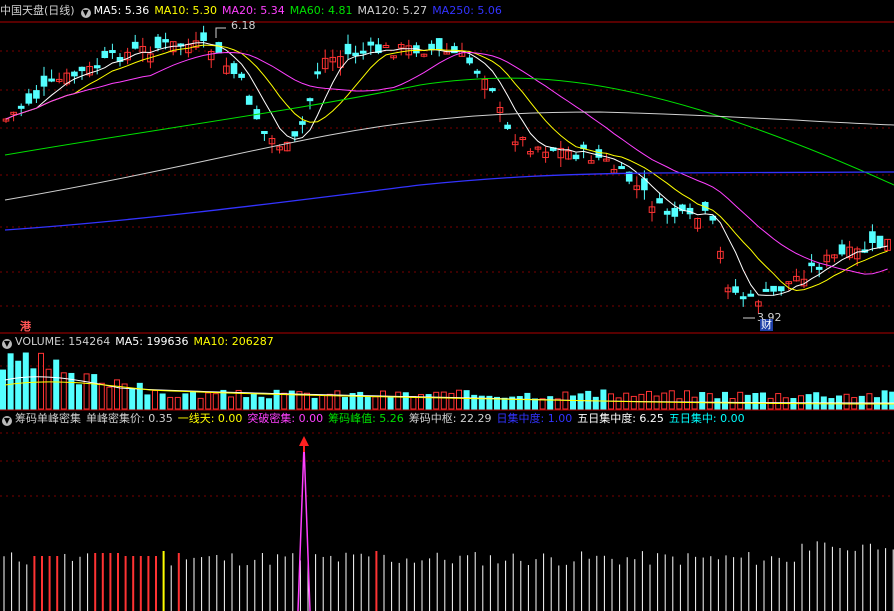 The height and width of the screenshot is (611, 894). What do you see at coordinates (121, 10) in the screenshot?
I see `ma5-label: MA5: 5.36` at bounding box center [121, 10].